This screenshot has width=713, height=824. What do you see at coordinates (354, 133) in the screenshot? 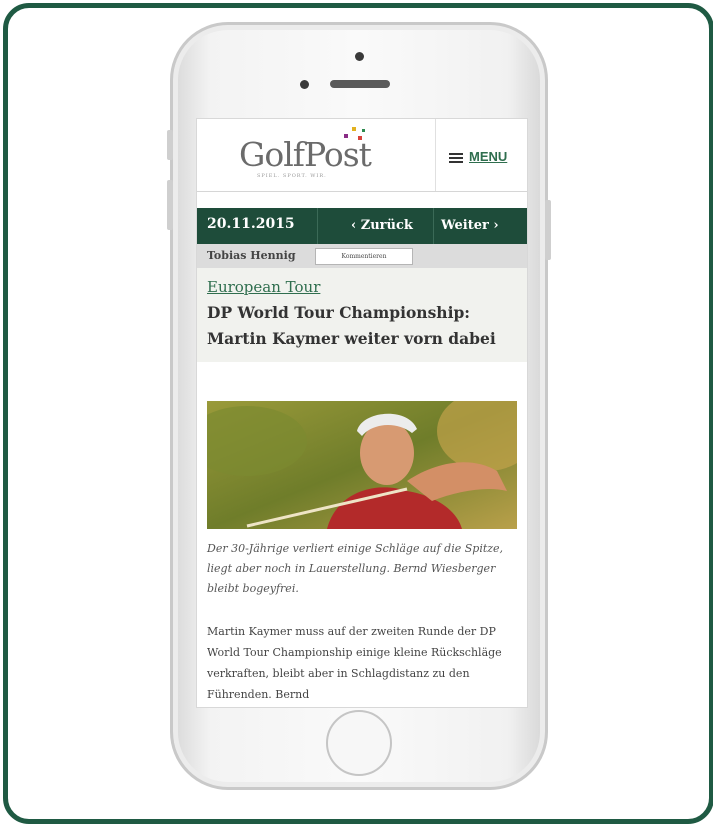
I see `logo-flag-icon` at bounding box center [354, 133].